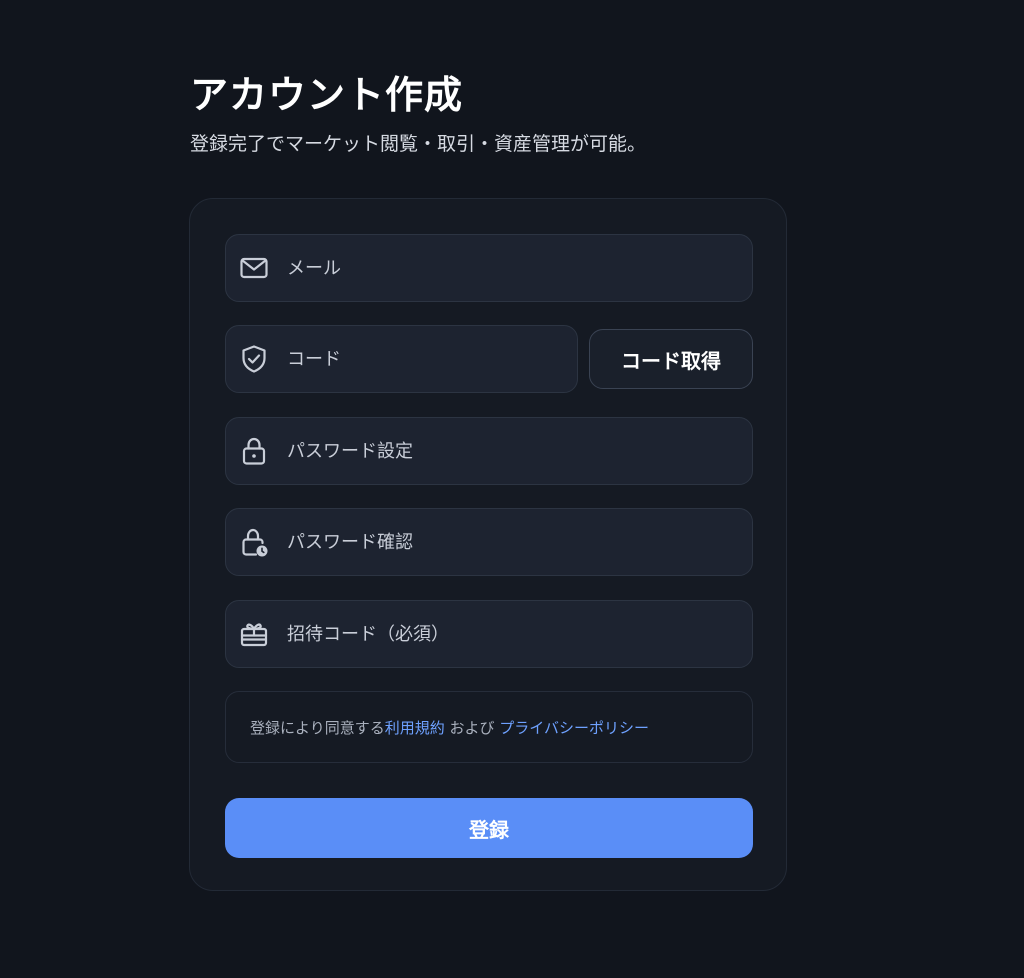  What do you see at coordinates (417, 359) in the screenshot?
I see `code-input` at bounding box center [417, 359].